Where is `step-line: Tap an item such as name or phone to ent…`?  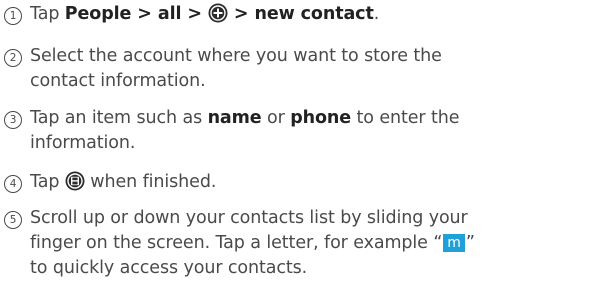
step-line: Tap an item such as name or phone to ent… is located at coordinates (322, 118).